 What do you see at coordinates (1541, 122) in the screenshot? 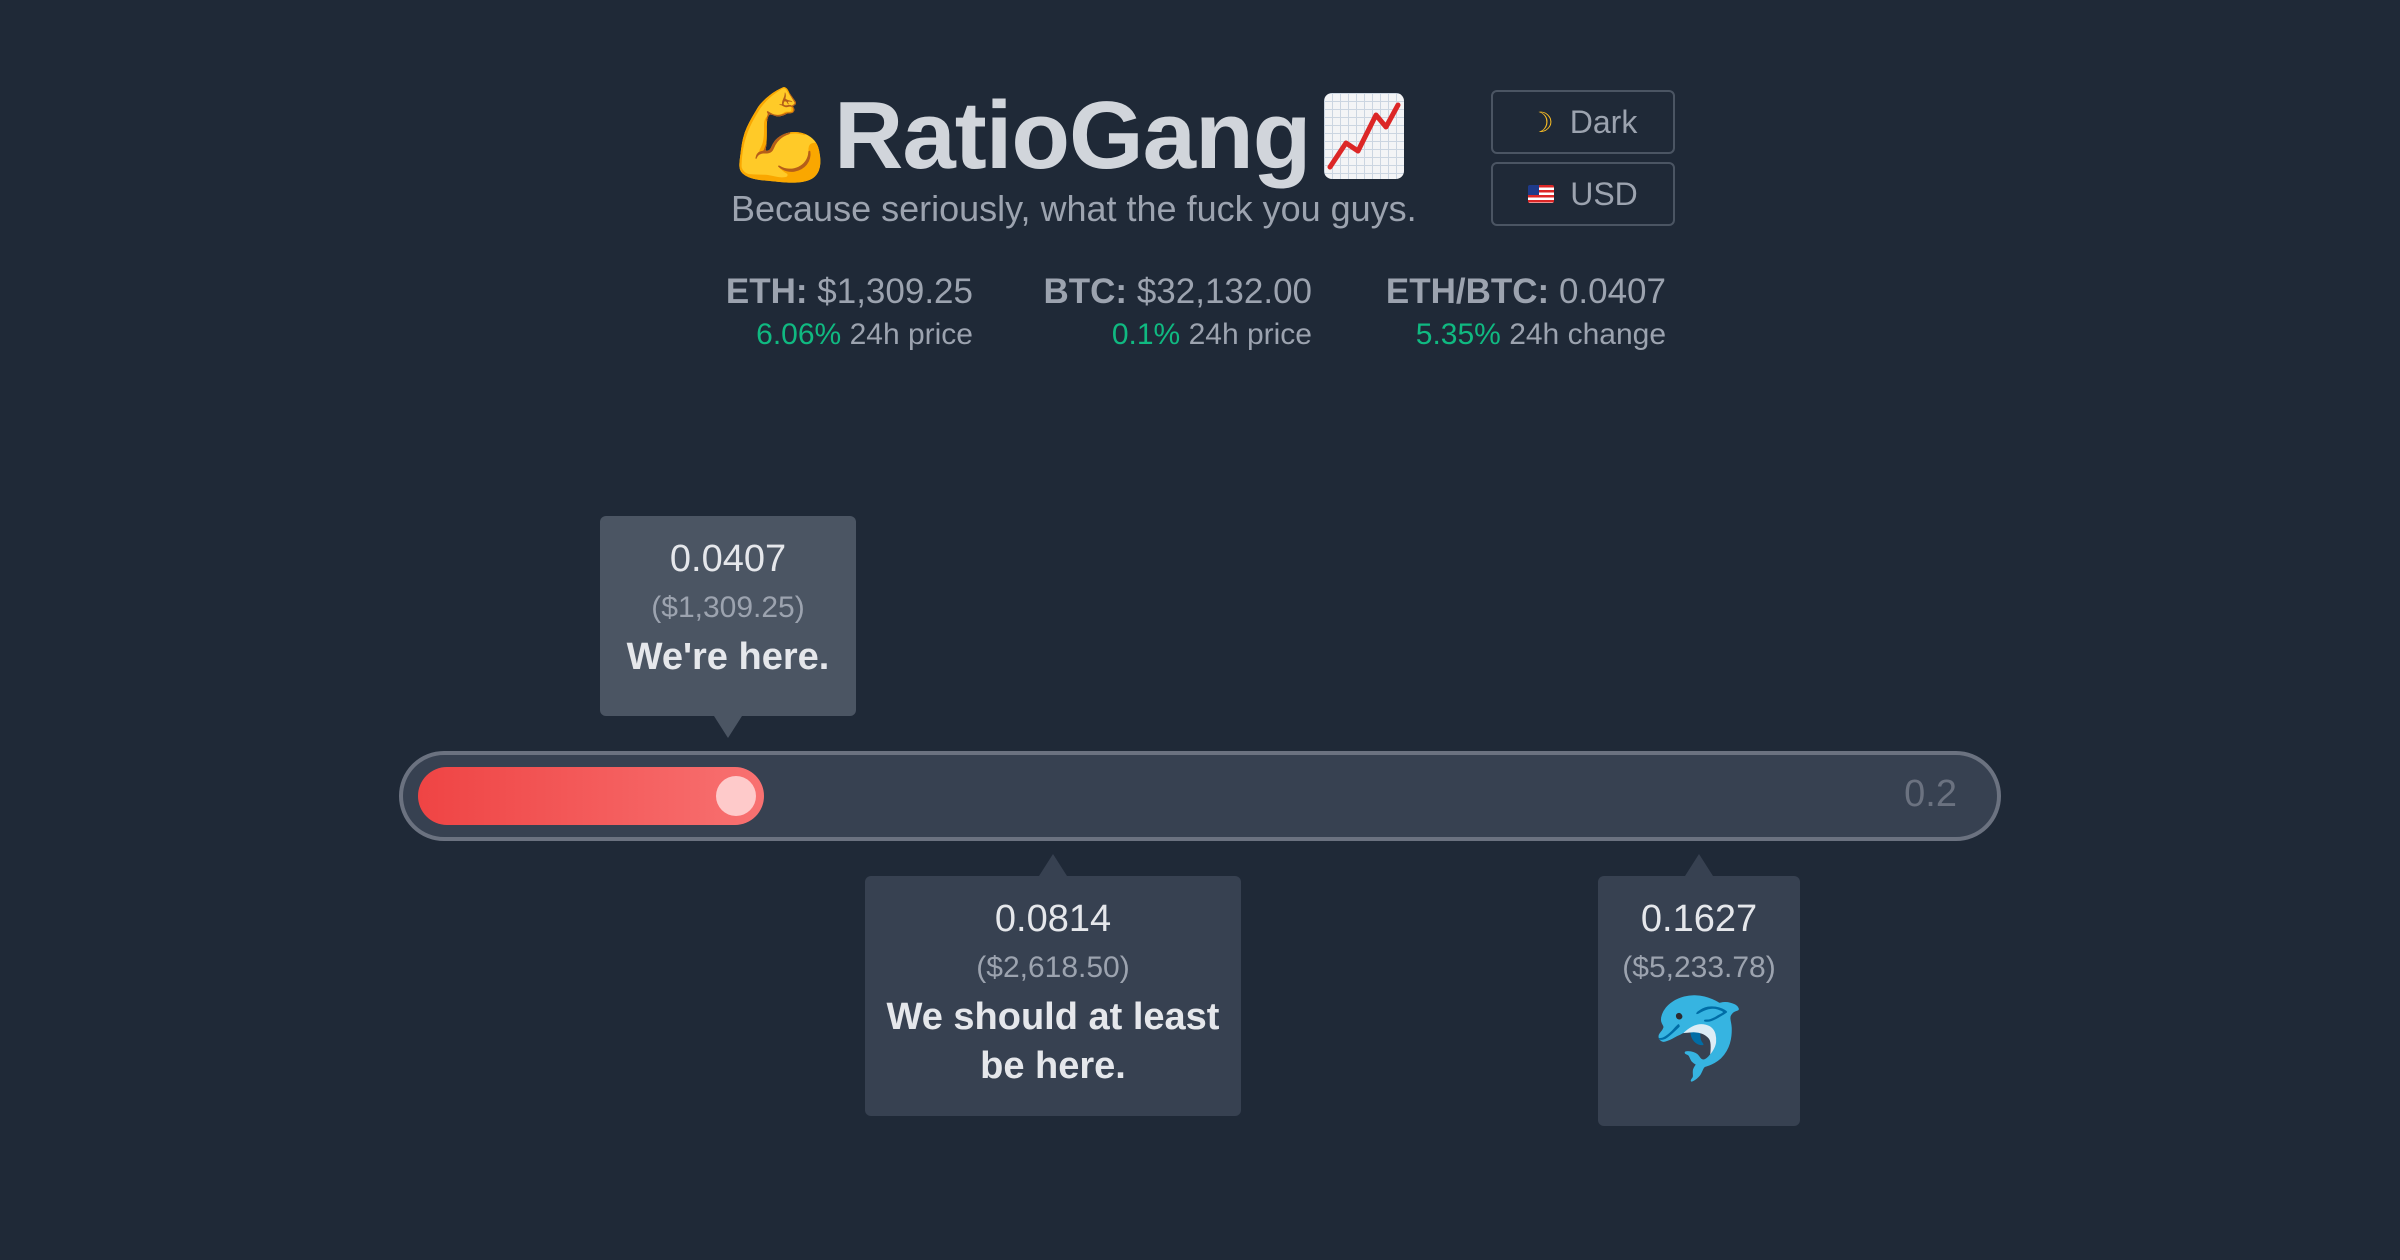
I see `moon-icon: ☽` at bounding box center [1541, 122].